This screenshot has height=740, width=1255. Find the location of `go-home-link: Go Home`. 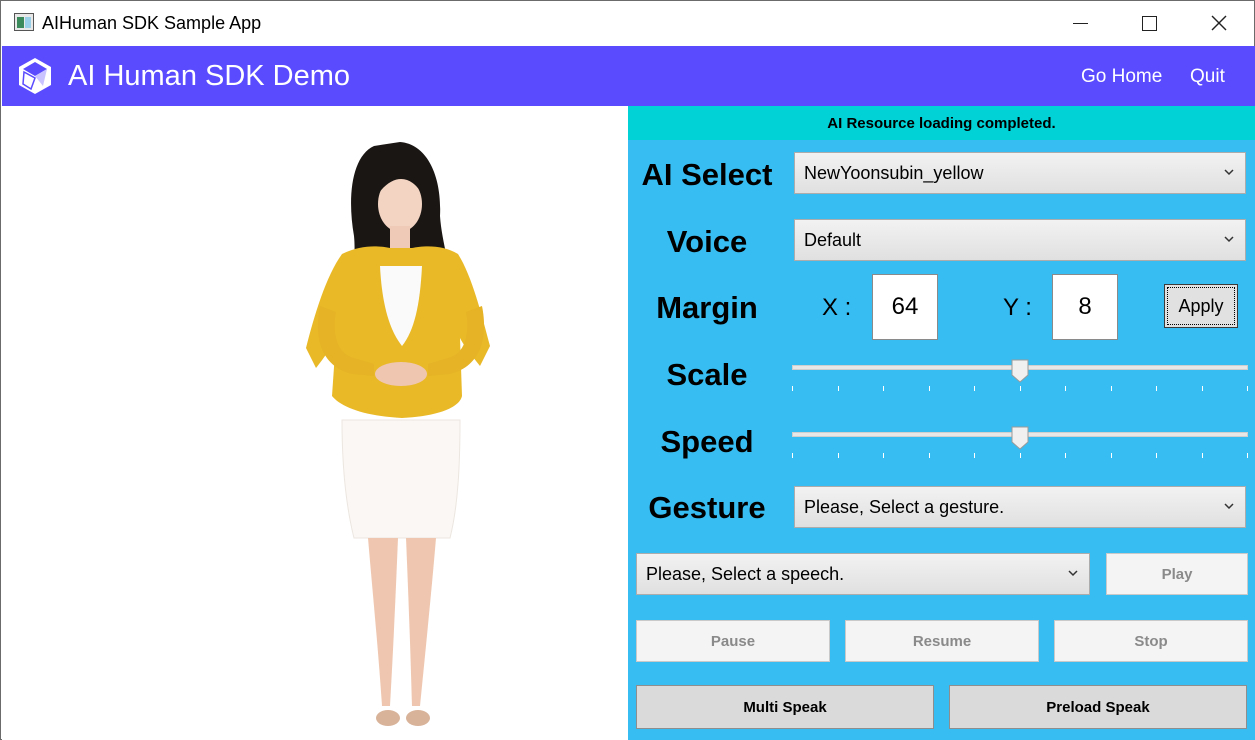

go-home-link: Go Home is located at coordinates (1121, 77).